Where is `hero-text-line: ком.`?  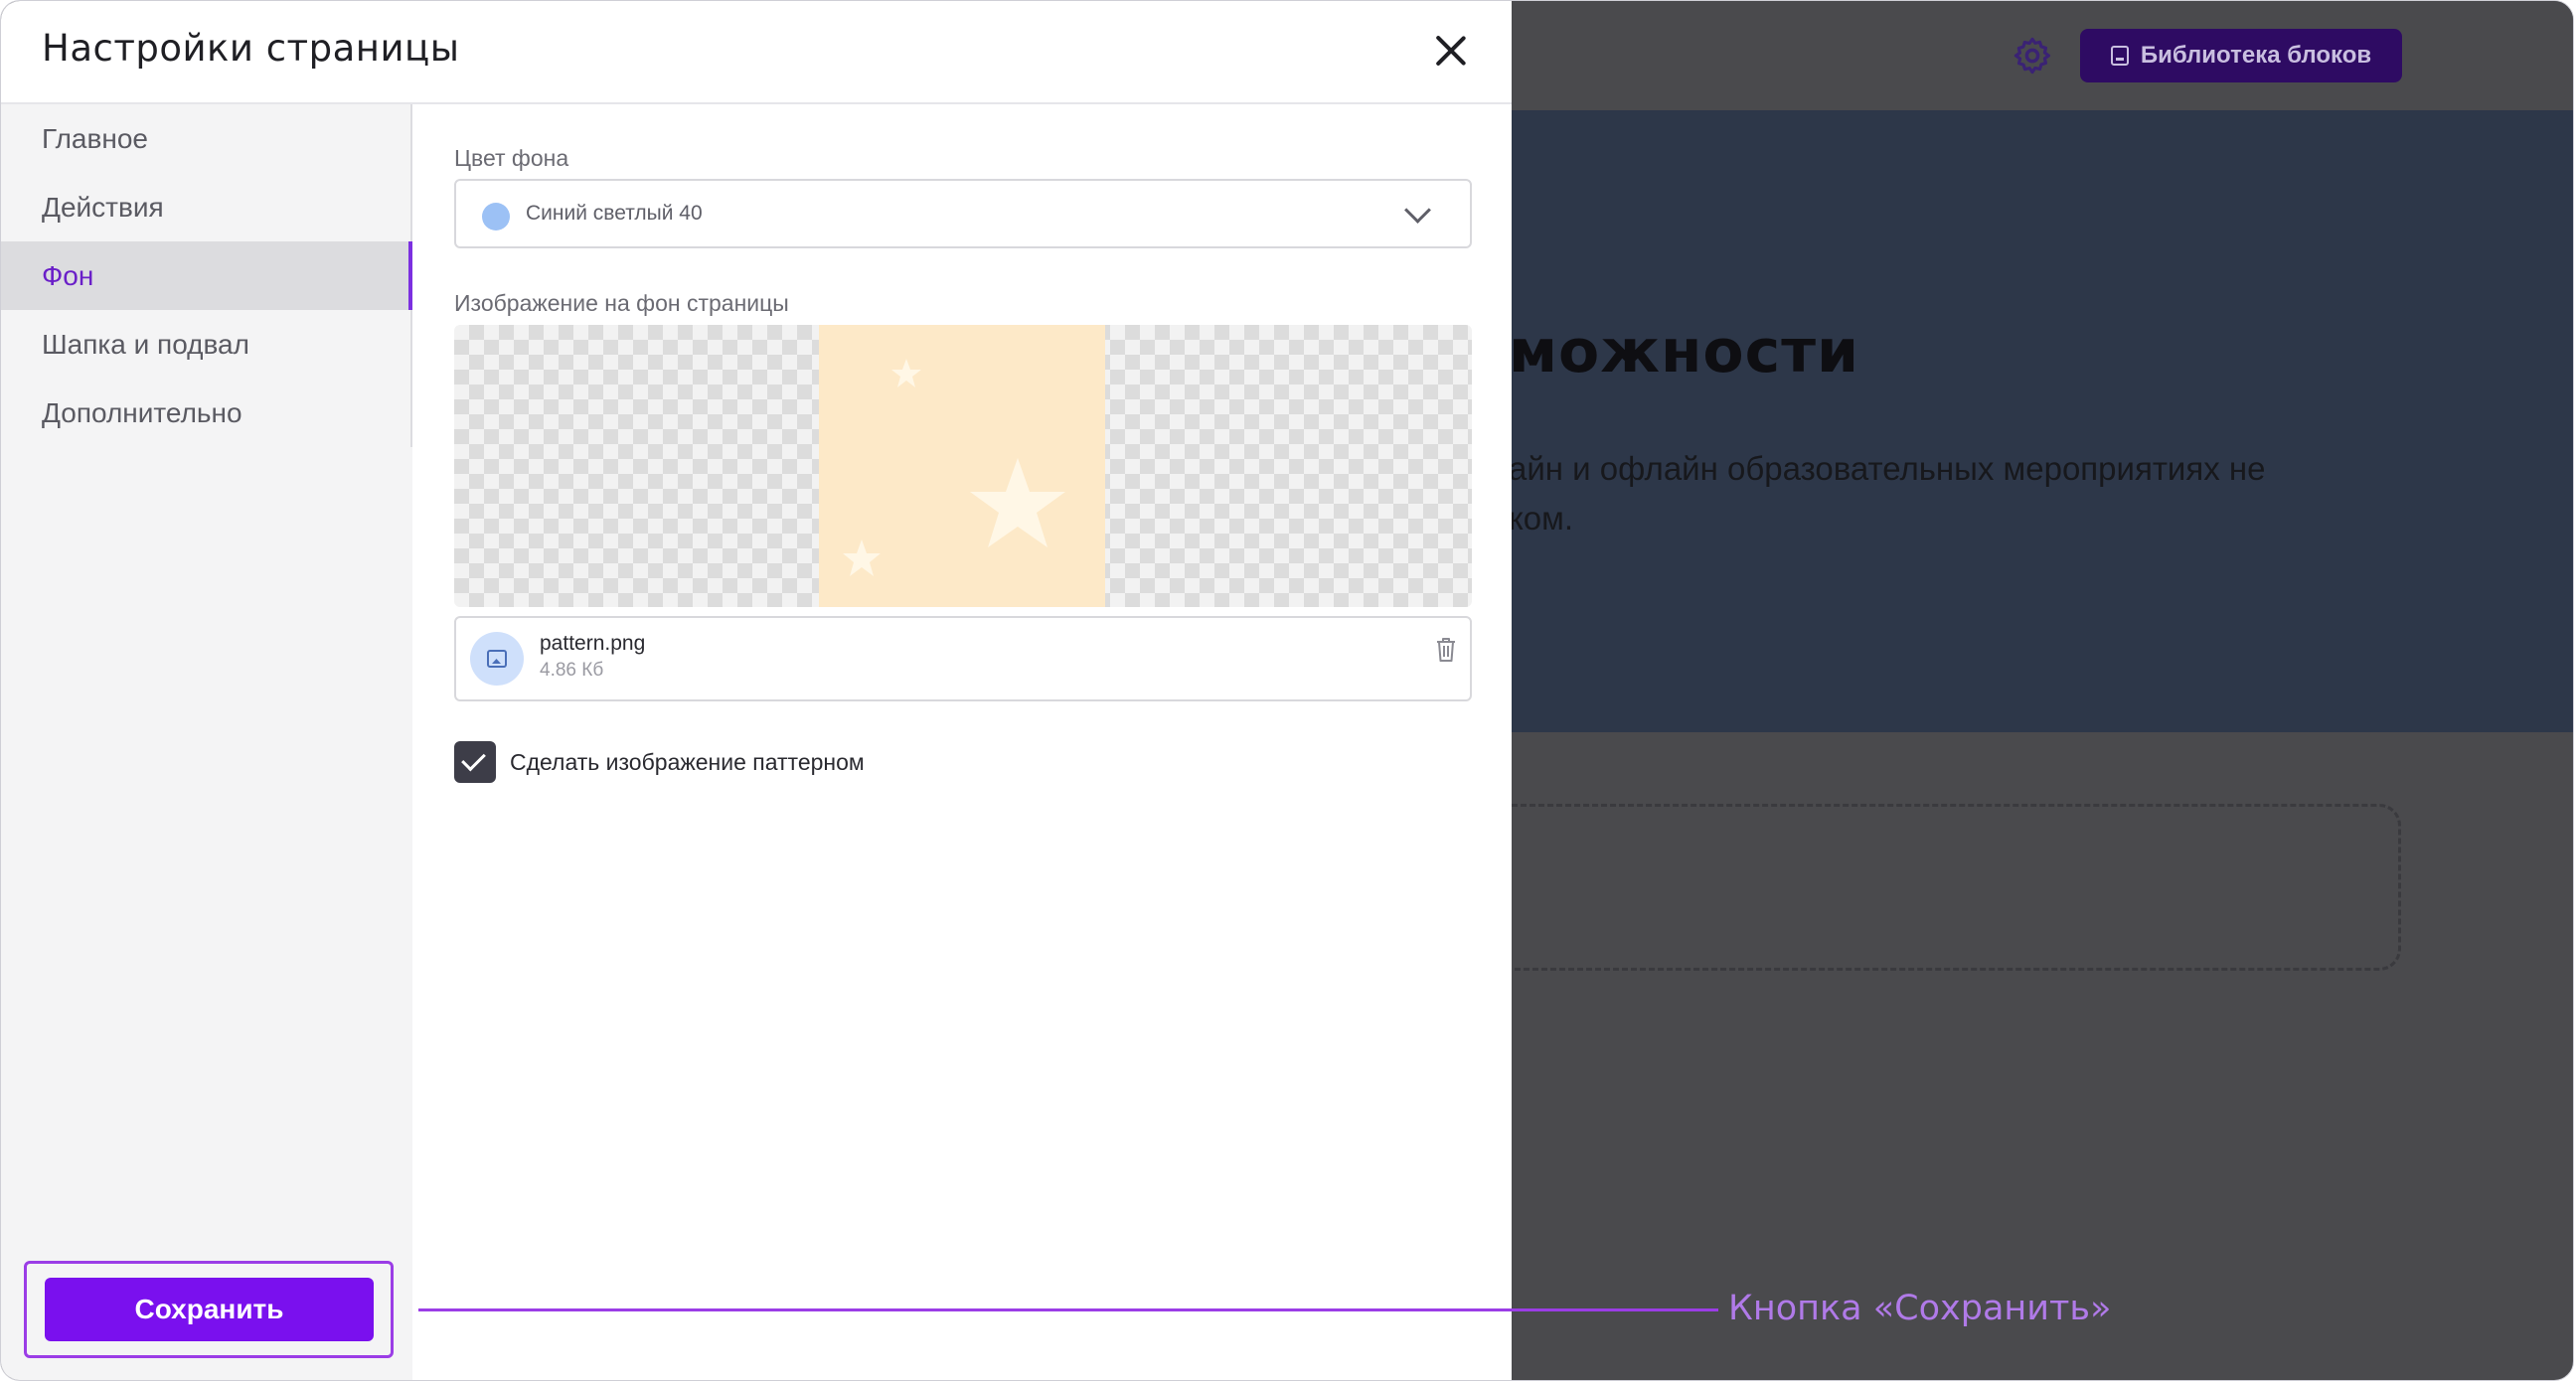 hero-text-line: ком. is located at coordinates (1541, 519).